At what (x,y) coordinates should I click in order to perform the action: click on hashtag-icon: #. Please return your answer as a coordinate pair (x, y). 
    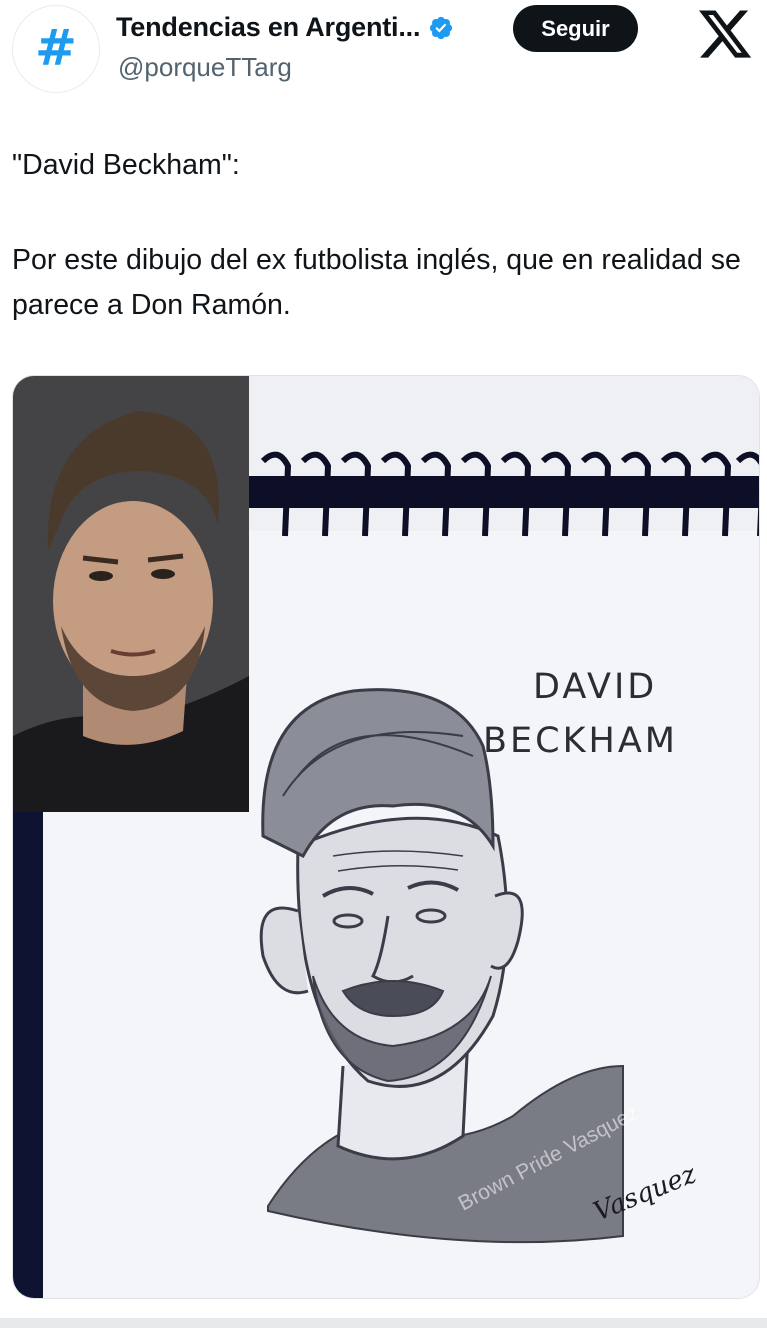
    Looking at the image, I should click on (56, 48).